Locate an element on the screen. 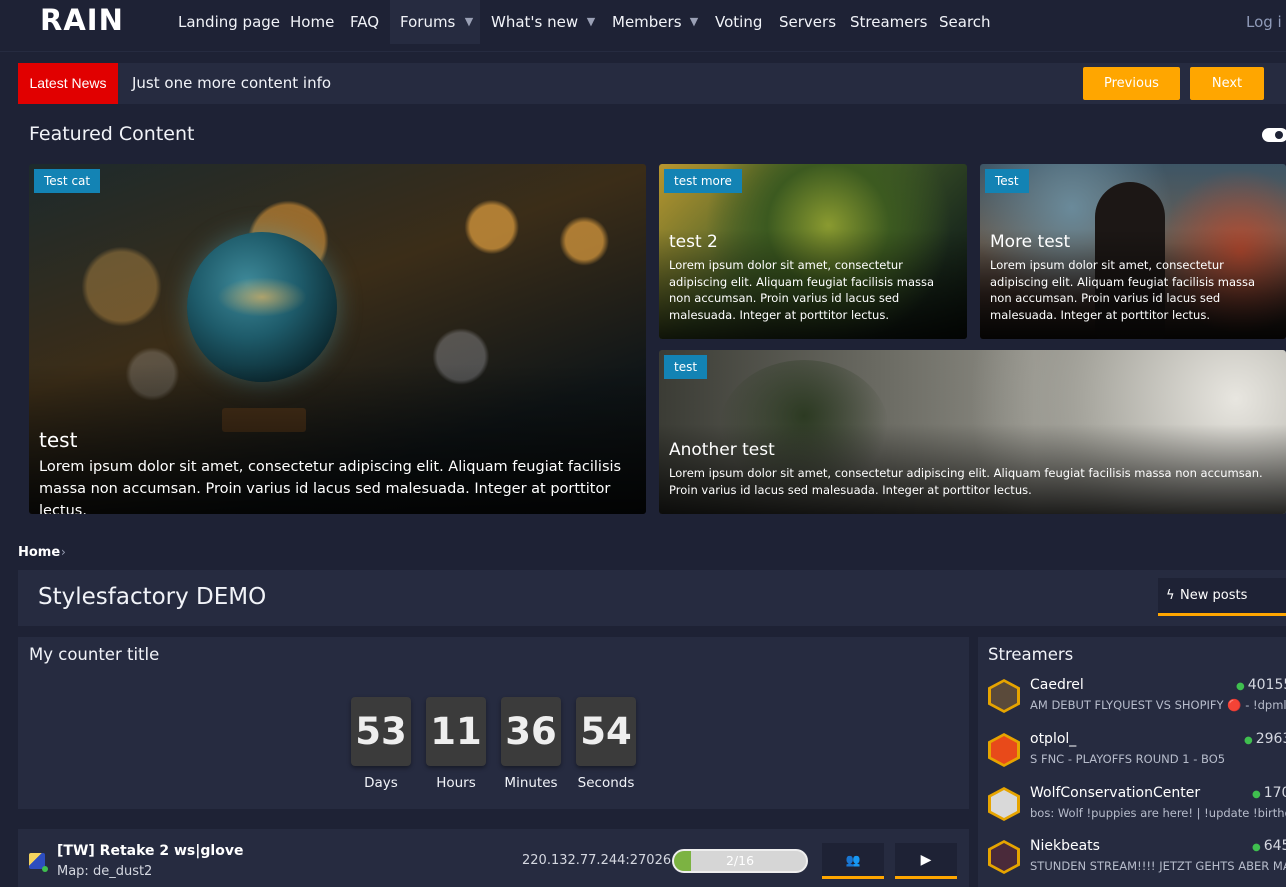  streamer-name: Caedrel is located at coordinates (1057, 685).